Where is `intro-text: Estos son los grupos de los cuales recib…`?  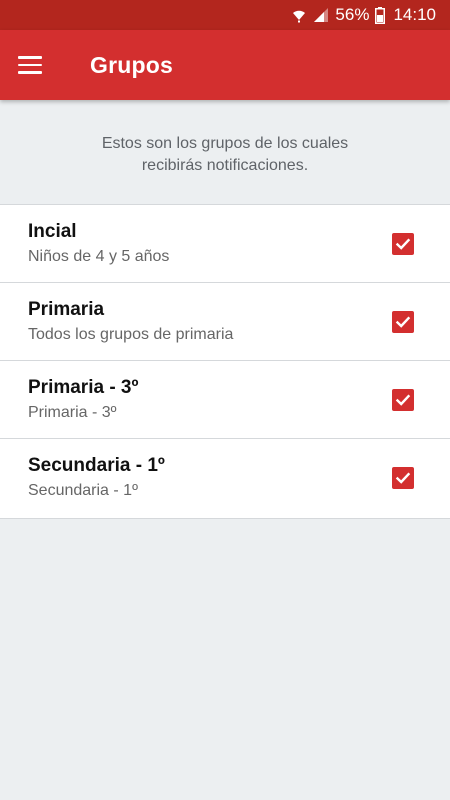
intro-text: Estos son los grupos de los cuales recib… is located at coordinates (225, 152).